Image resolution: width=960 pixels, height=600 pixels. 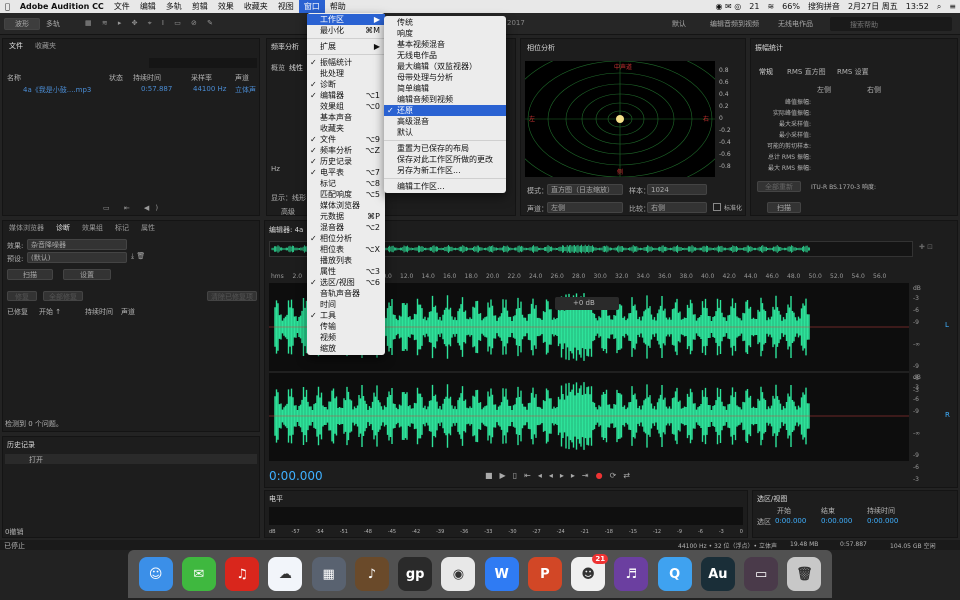 I want to click on menu-clip: 剪辑, so click(x=200, y=6).